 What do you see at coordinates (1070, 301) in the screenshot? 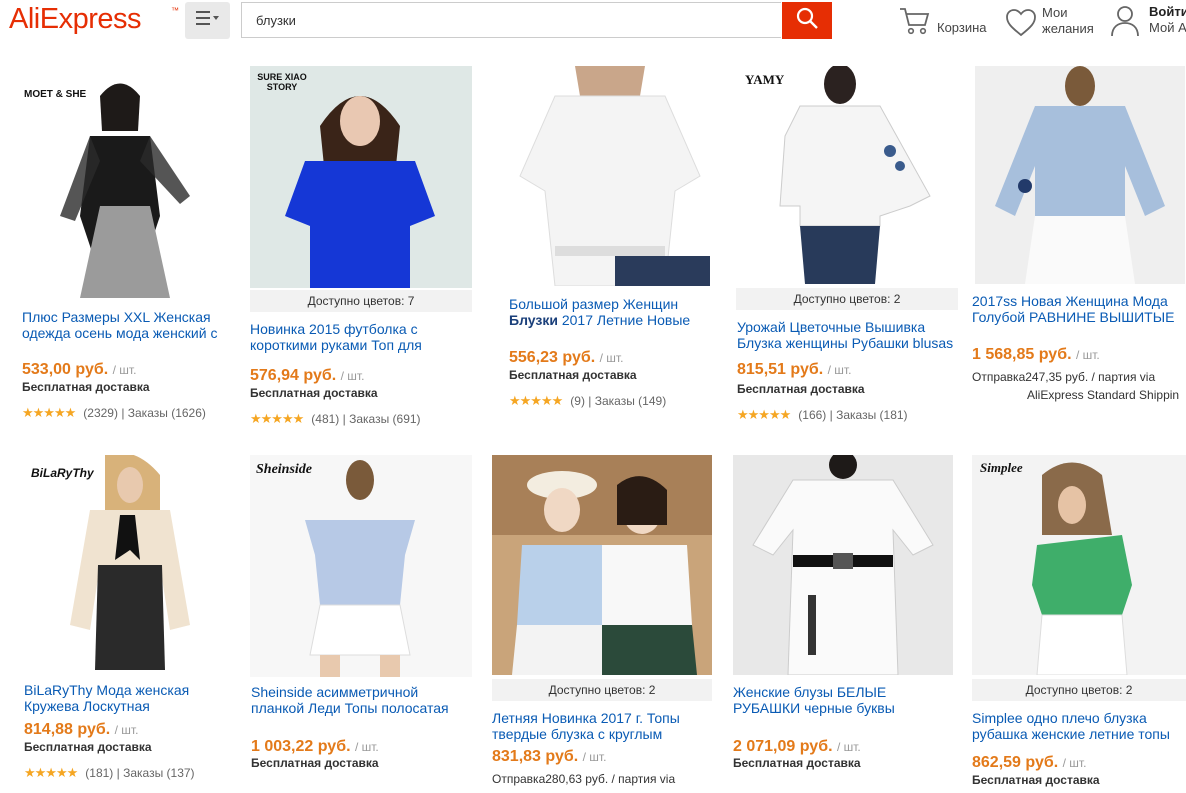
I see `product-title-line1: 2017ss Новая Женщина Мода` at bounding box center [1070, 301].